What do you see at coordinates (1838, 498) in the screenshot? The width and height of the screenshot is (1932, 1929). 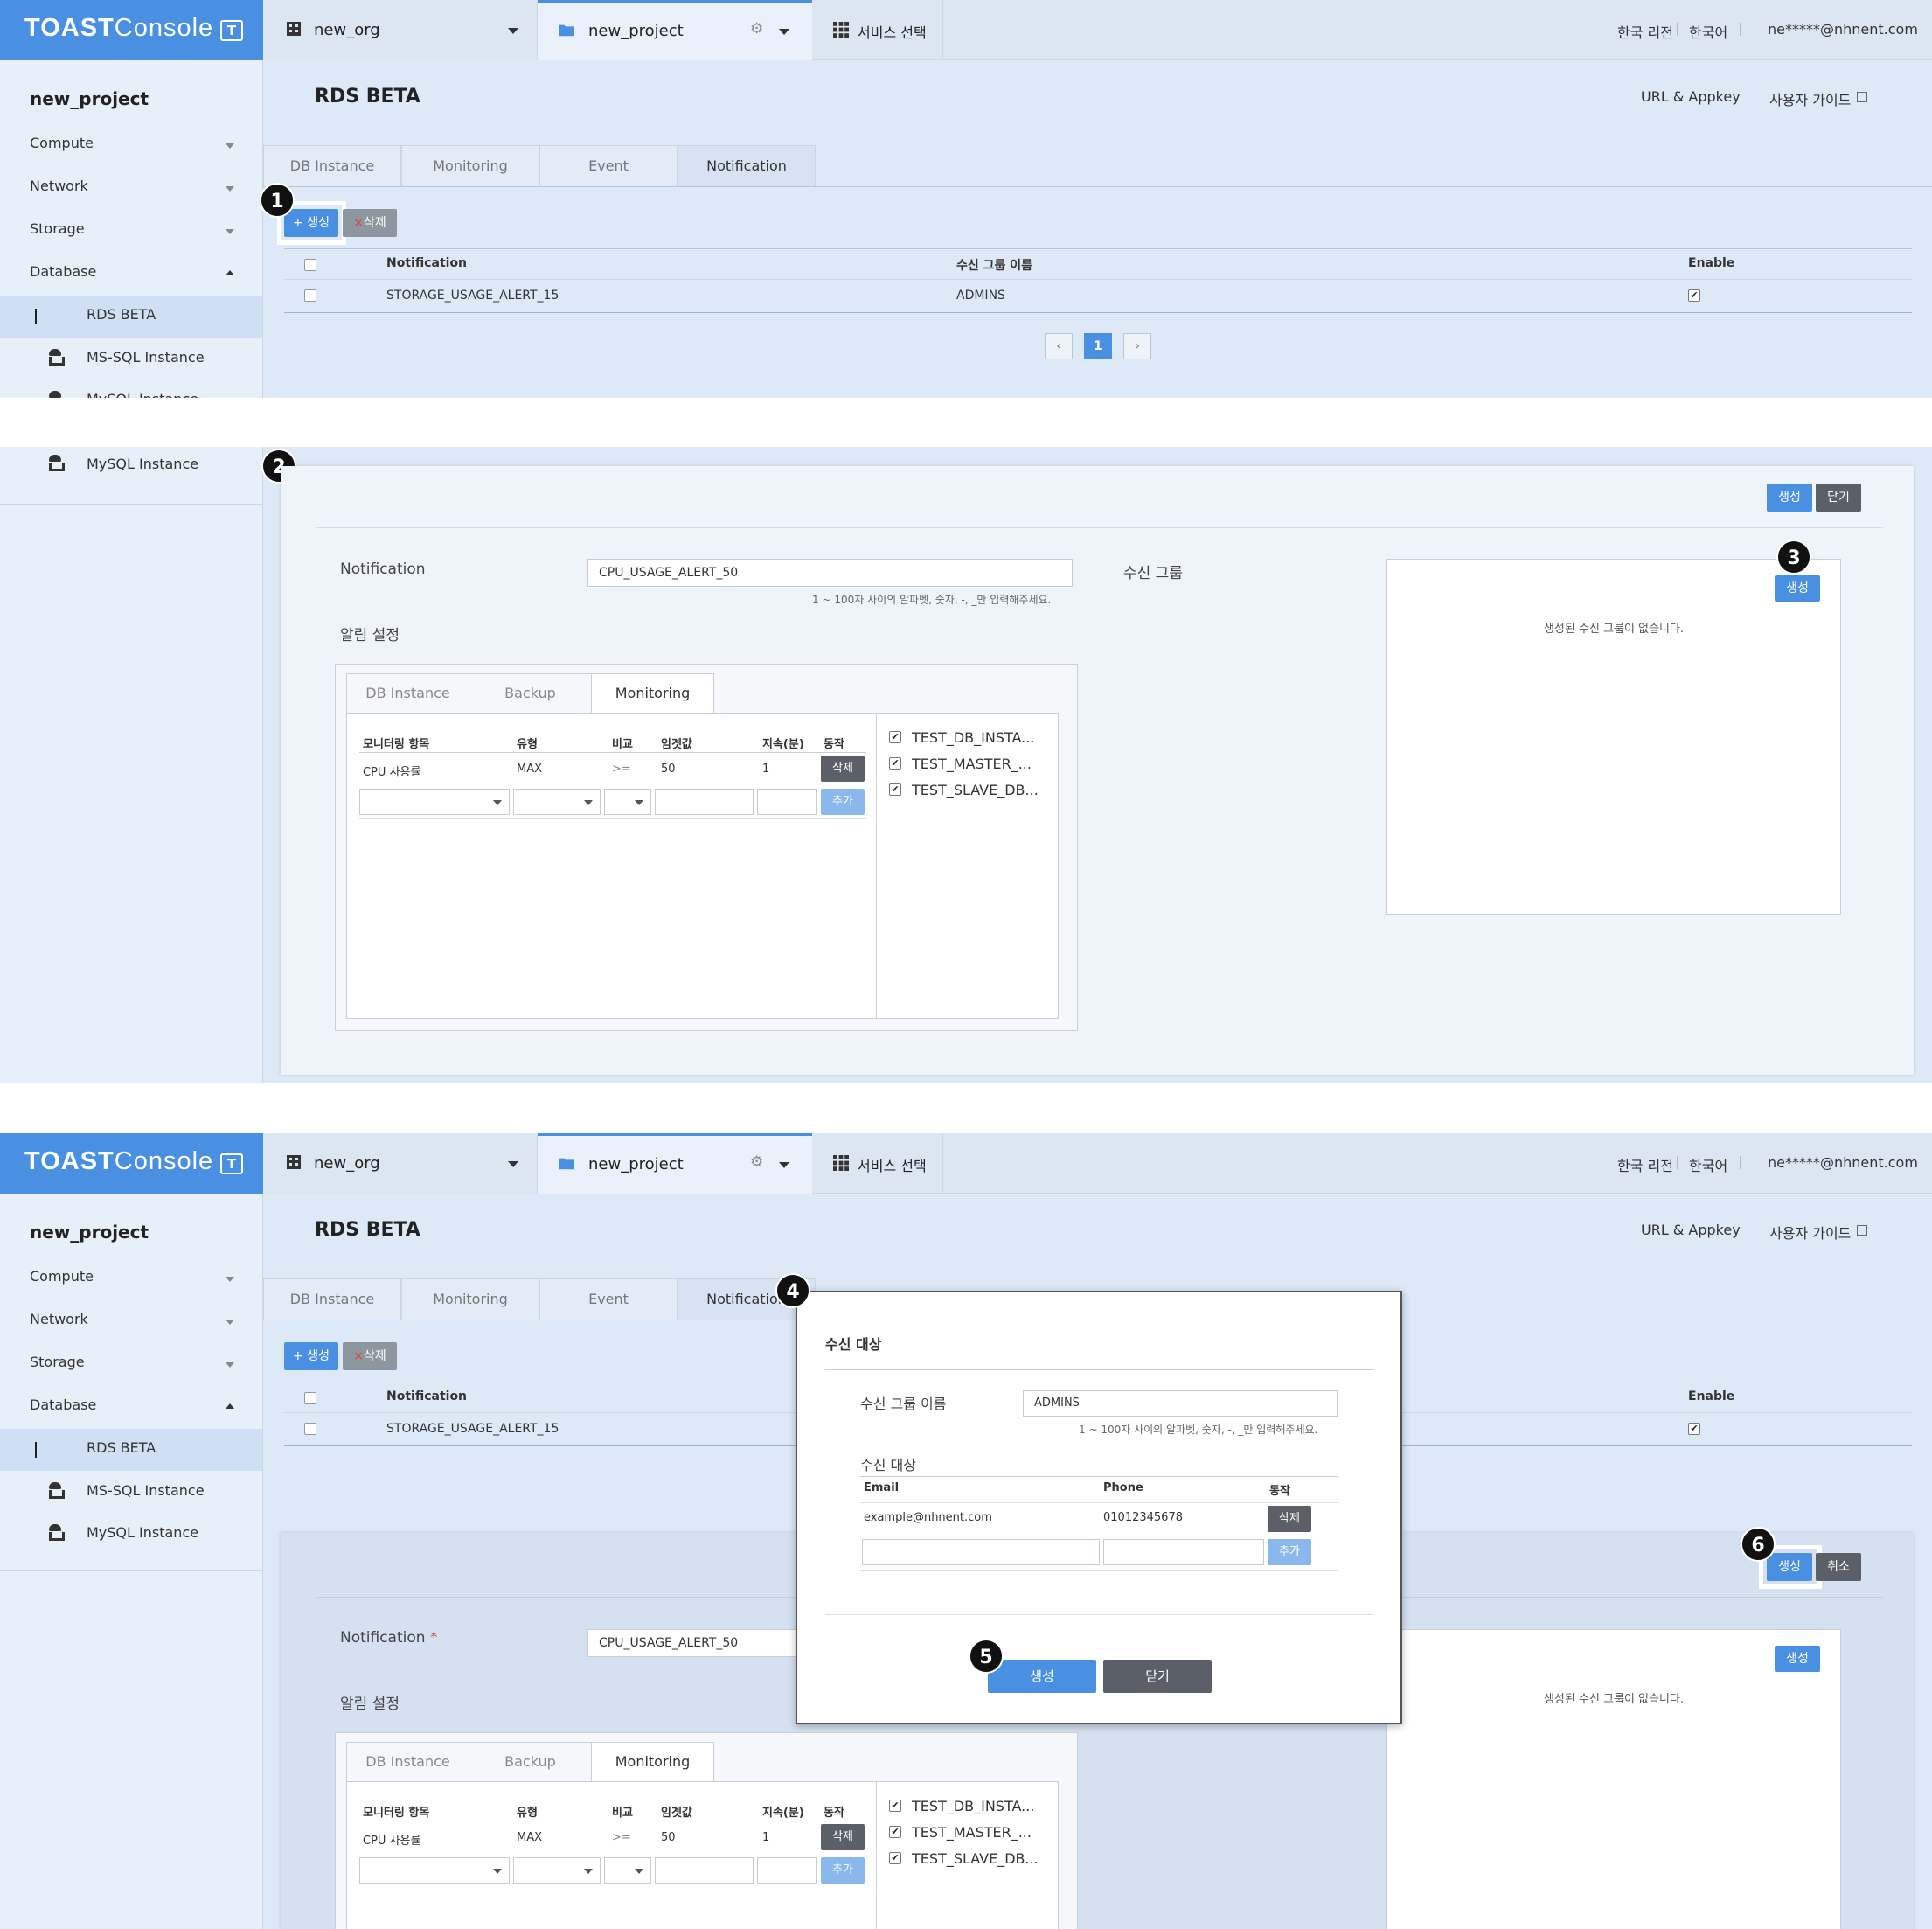 I see `close-button: 닫기` at bounding box center [1838, 498].